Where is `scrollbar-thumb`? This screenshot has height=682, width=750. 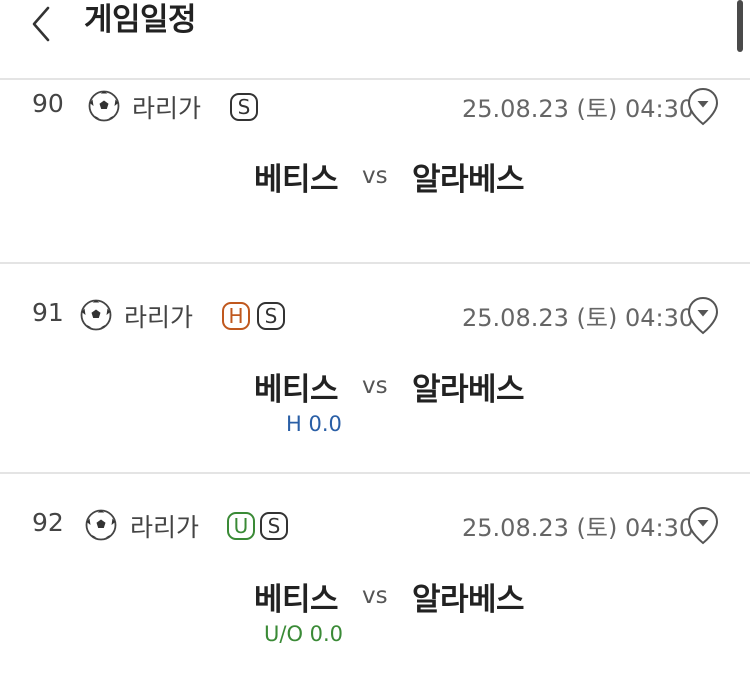 scrollbar-thumb is located at coordinates (740, 26).